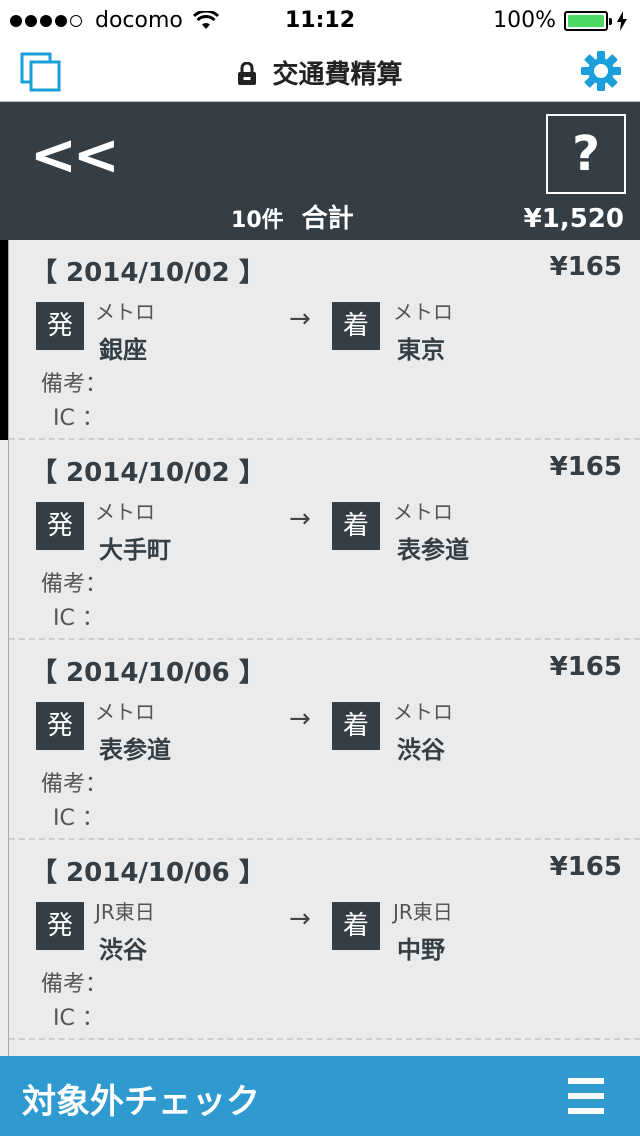 Image resolution: width=640 pixels, height=1136 pixels. What do you see at coordinates (247, 73) in the screenshot?
I see `lock-icon` at bounding box center [247, 73].